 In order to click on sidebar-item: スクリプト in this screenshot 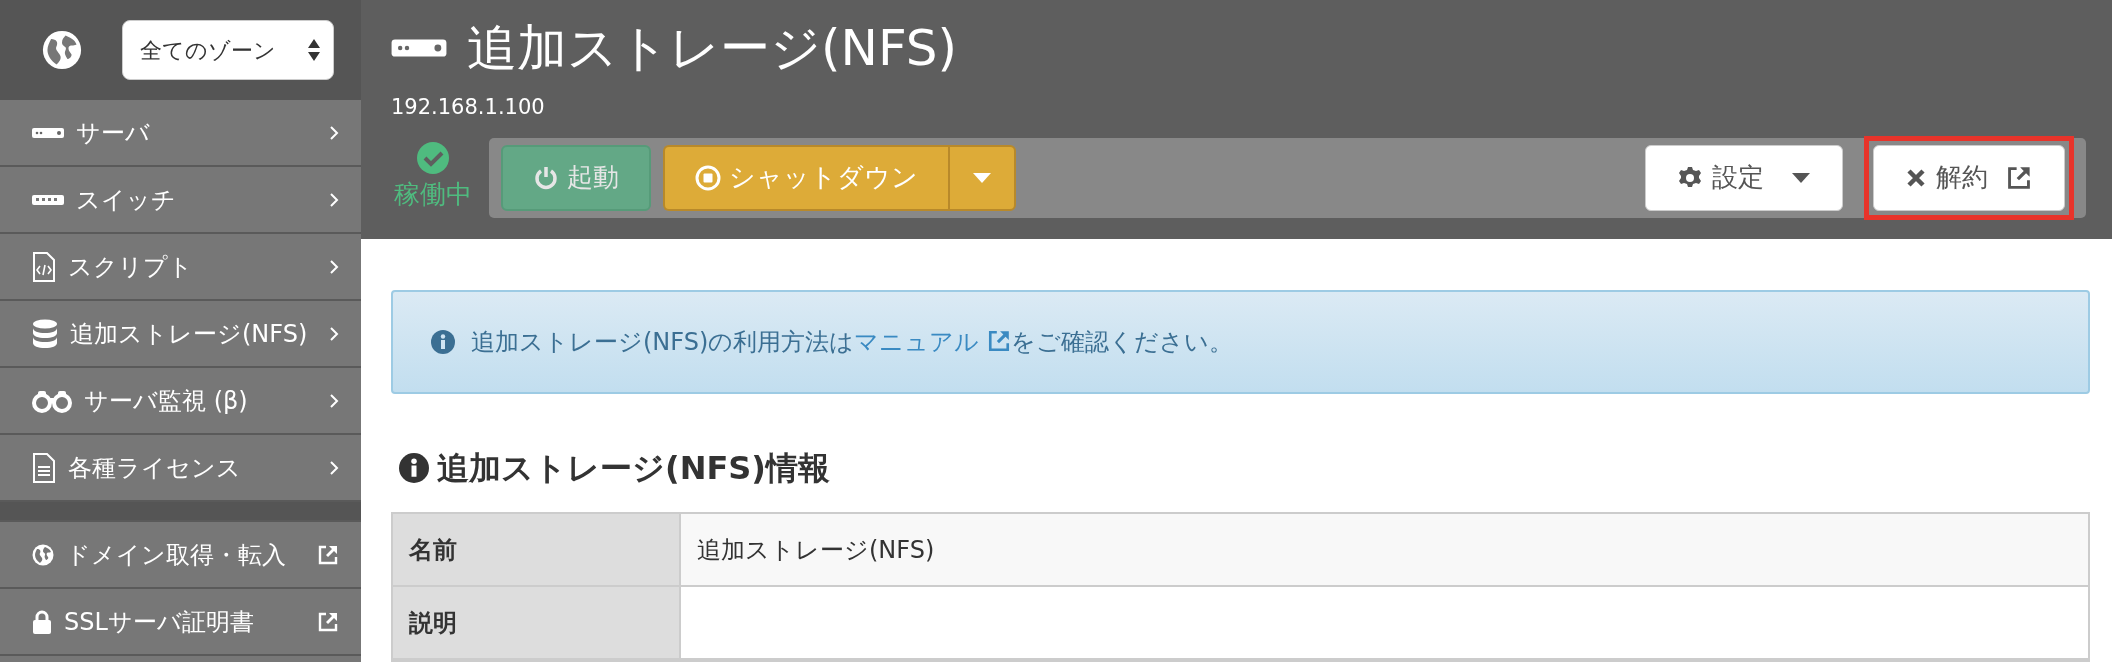, I will do `click(180, 267)`.